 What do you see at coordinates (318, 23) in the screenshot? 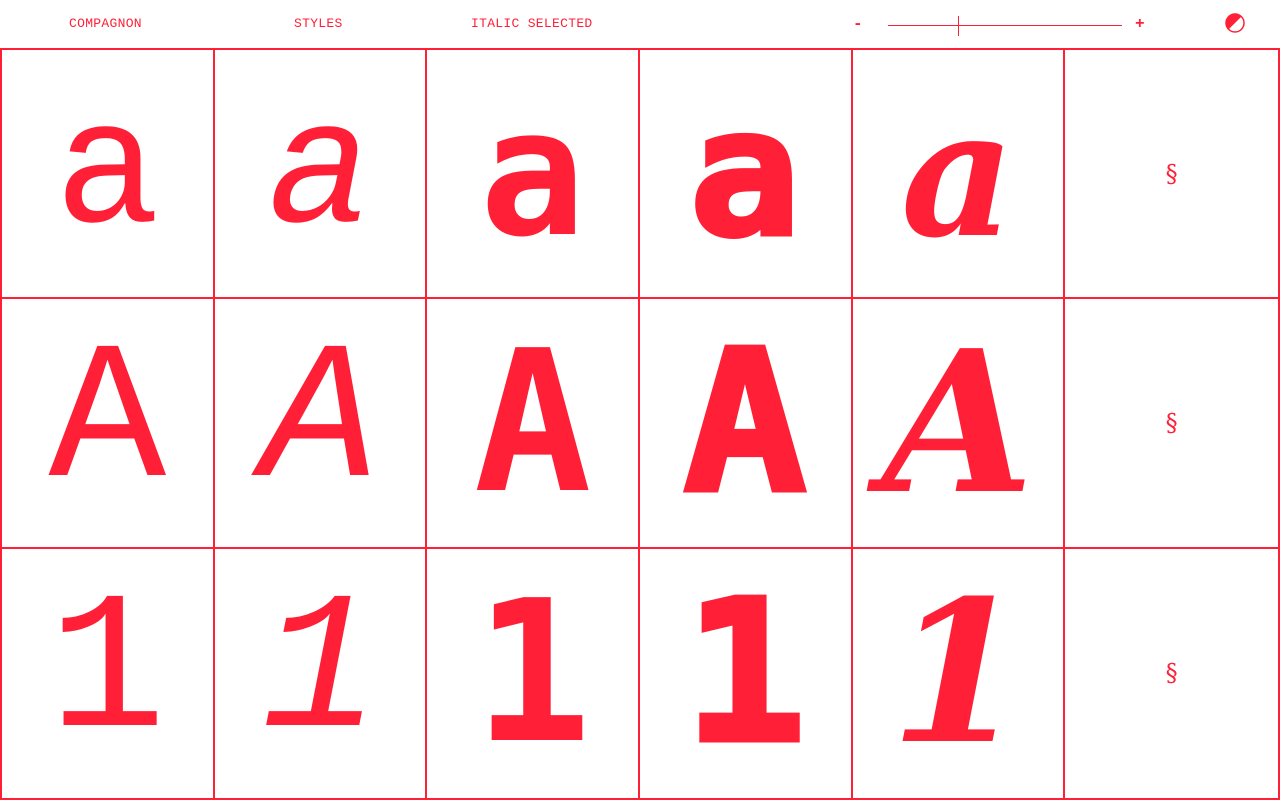
I see `styles-link: STYLES` at bounding box center [318, 23].